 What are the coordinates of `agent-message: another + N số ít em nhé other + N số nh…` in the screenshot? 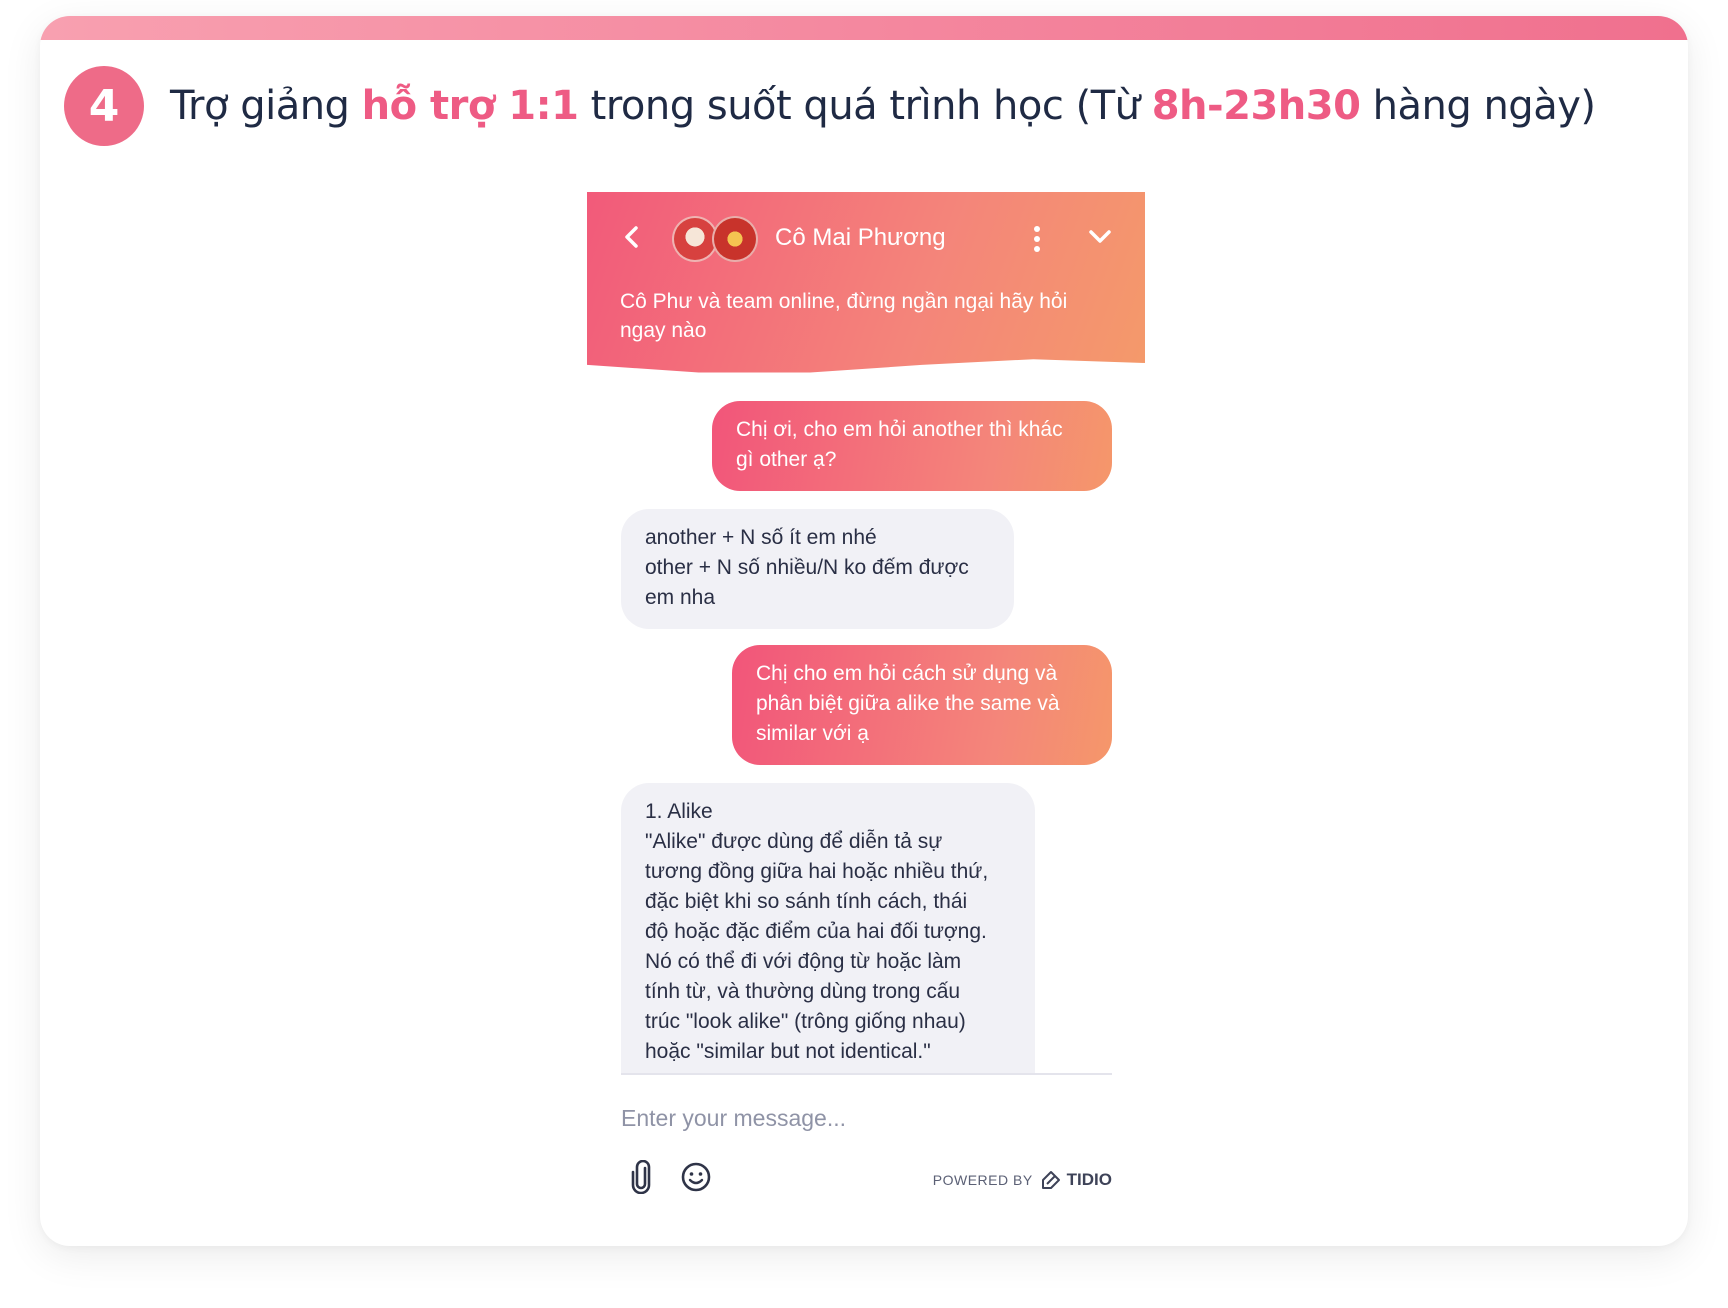 It's located at (817, 569).